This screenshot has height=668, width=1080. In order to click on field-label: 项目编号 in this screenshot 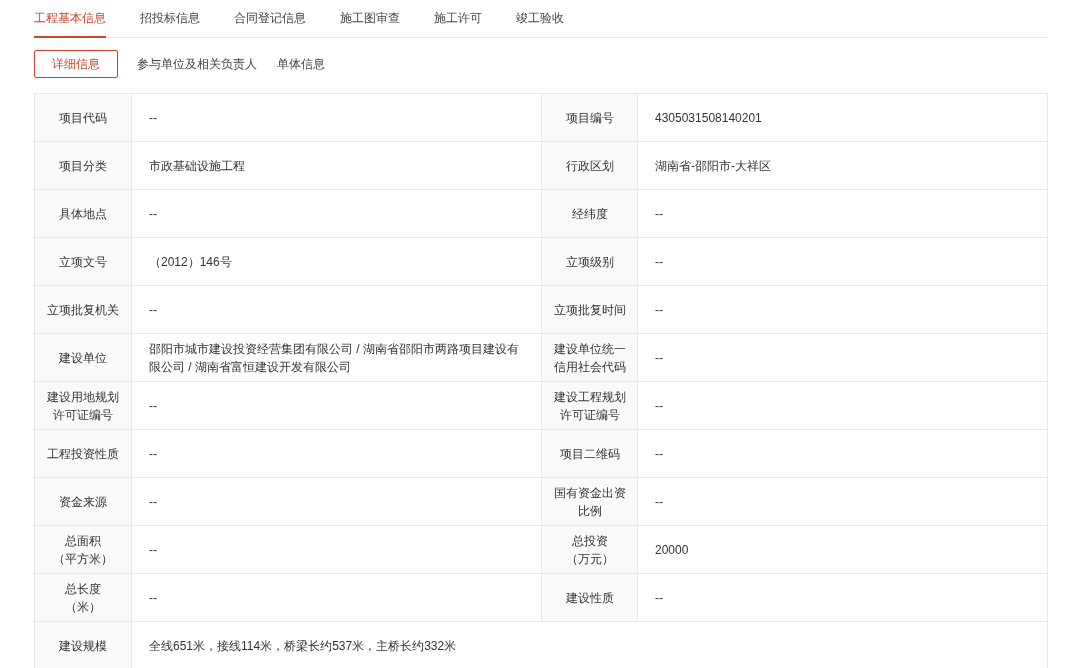, I will do `click(589, 117)`.